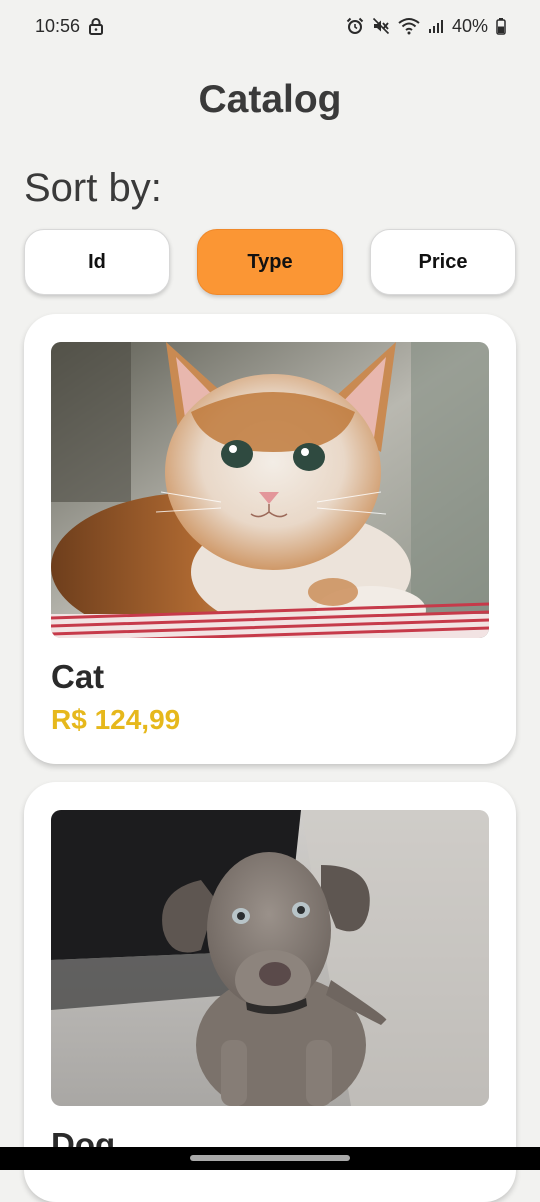 The image size is (540, 1202). What do you see at coordinates (436, 26) in the screenshot?
I see `signal-icon` at bounding box center [436, 26].